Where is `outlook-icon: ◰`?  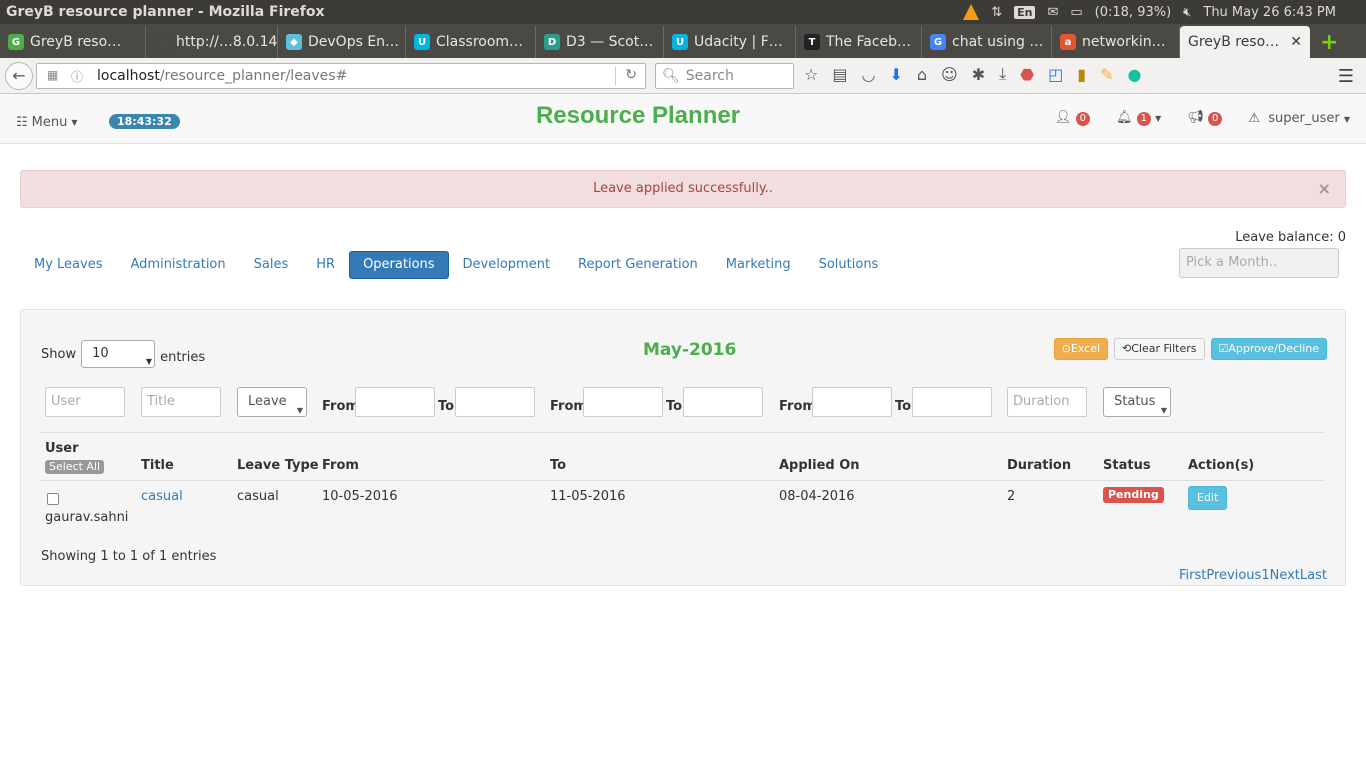 outlook-icon: ◰ is located at coordinates (1055, 74).